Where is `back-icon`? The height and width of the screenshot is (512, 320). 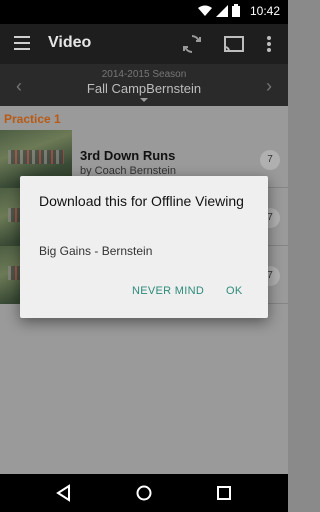
back-icon is located at coordinates (64, 493).